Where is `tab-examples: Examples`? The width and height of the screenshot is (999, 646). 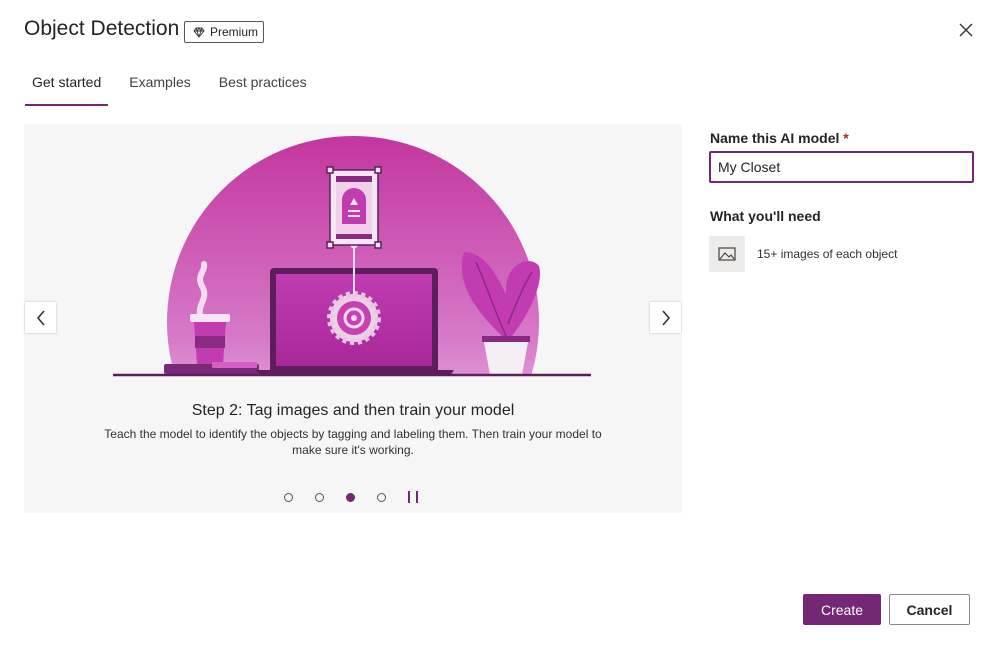 tab-examples: Examples is located at coordinates (159, 87).